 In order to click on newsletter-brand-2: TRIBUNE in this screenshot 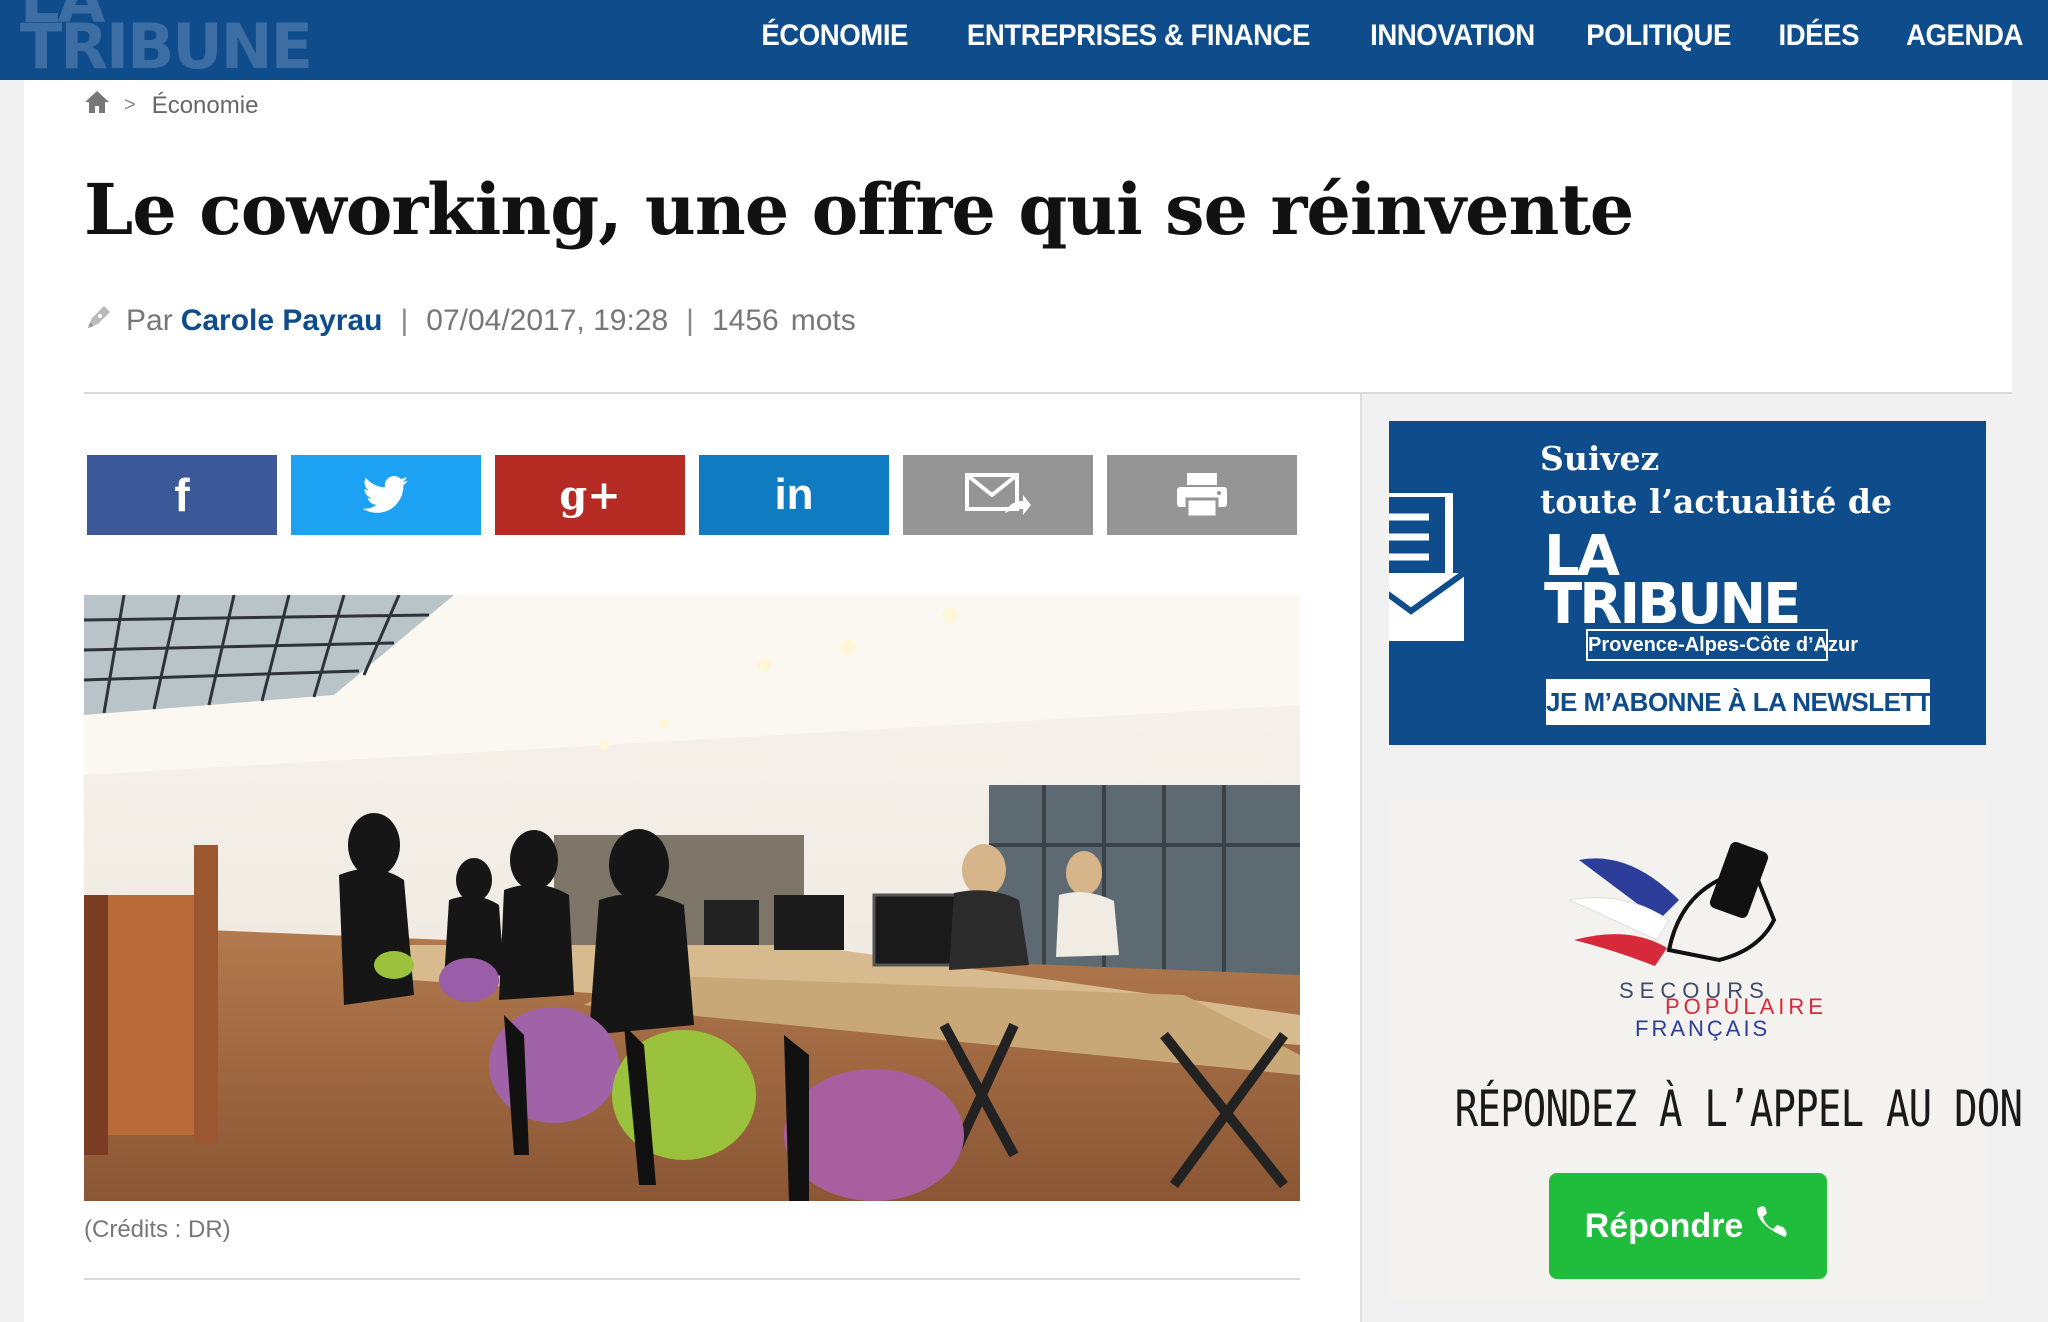, I will do `click(1672, 604)`.